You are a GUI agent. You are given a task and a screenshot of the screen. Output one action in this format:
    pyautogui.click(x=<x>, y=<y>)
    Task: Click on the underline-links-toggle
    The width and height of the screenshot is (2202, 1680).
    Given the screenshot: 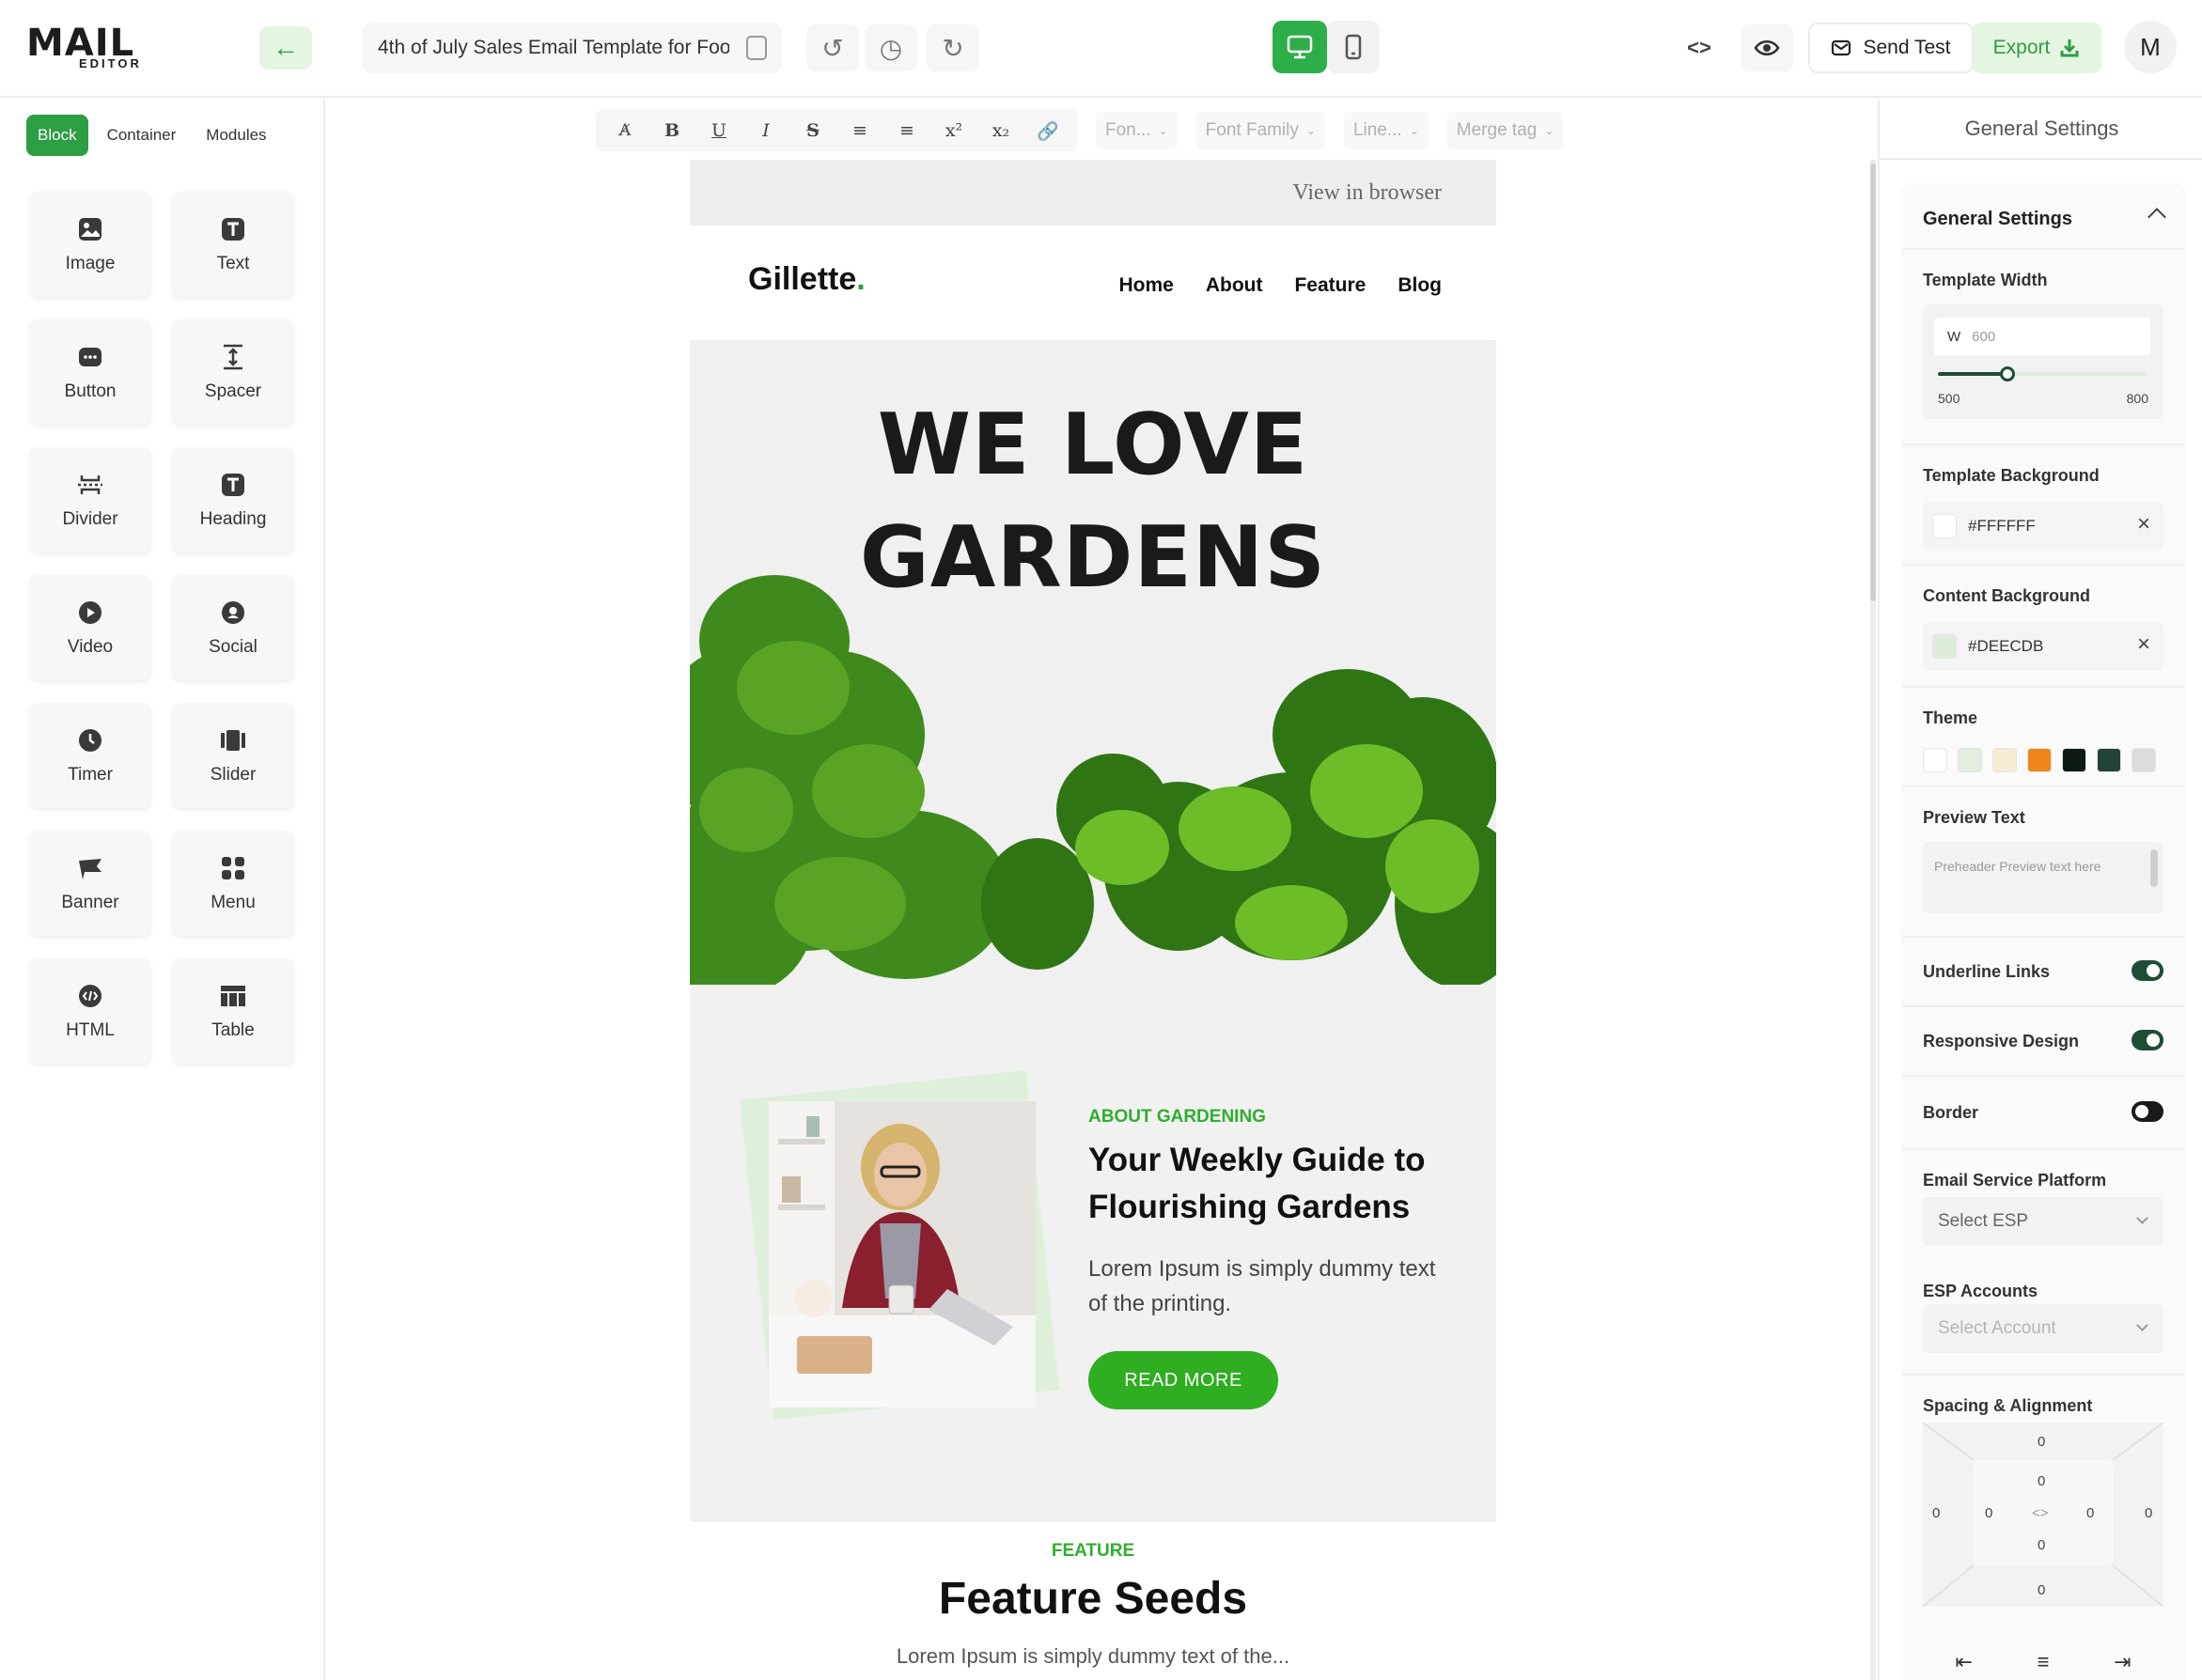 What is the action you would take?
    pyautogui.click(x=2147, y=970)
    